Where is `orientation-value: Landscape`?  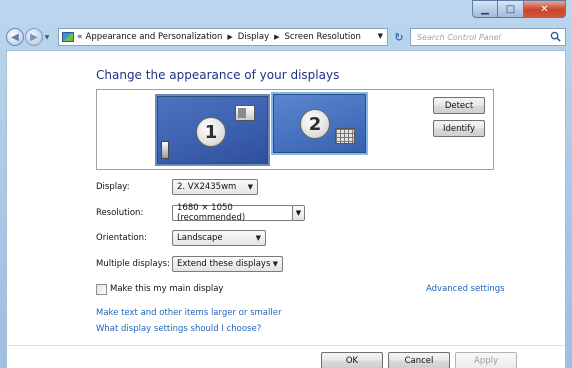 orientation-value: Landscape is located at coordinates (200, 238).